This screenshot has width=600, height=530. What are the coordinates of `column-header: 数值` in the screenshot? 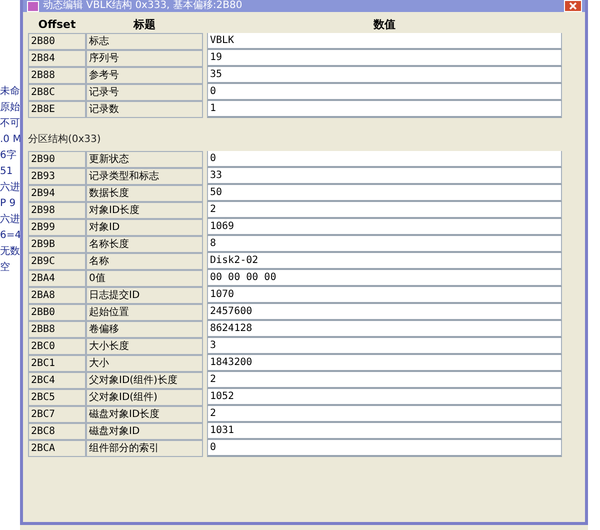 It's located at (384, 24).